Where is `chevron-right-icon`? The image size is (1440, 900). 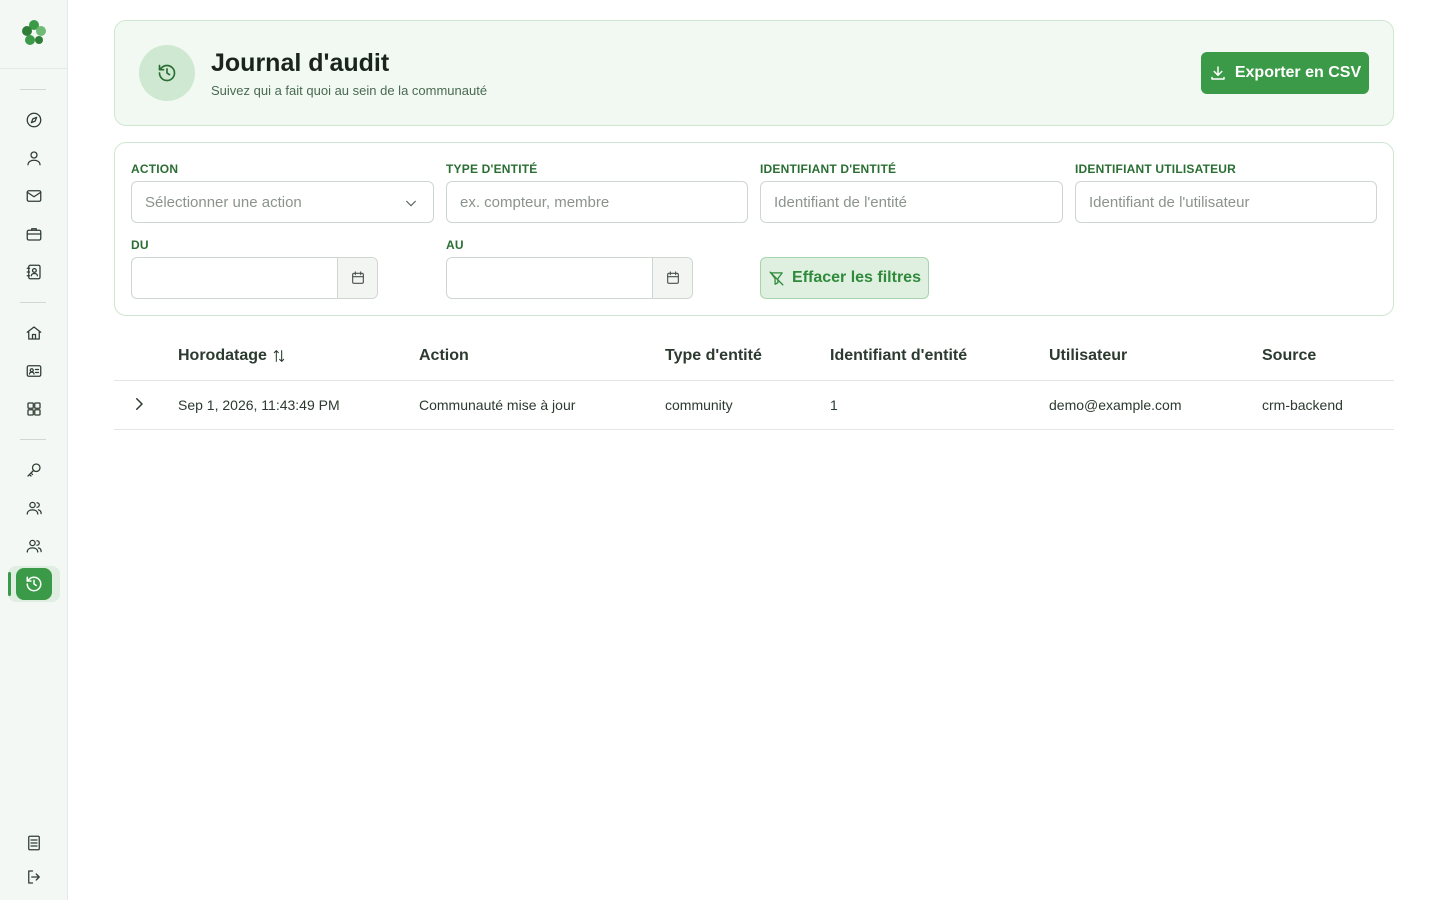 chevron-right-icon is located at coordinates (139, 404).